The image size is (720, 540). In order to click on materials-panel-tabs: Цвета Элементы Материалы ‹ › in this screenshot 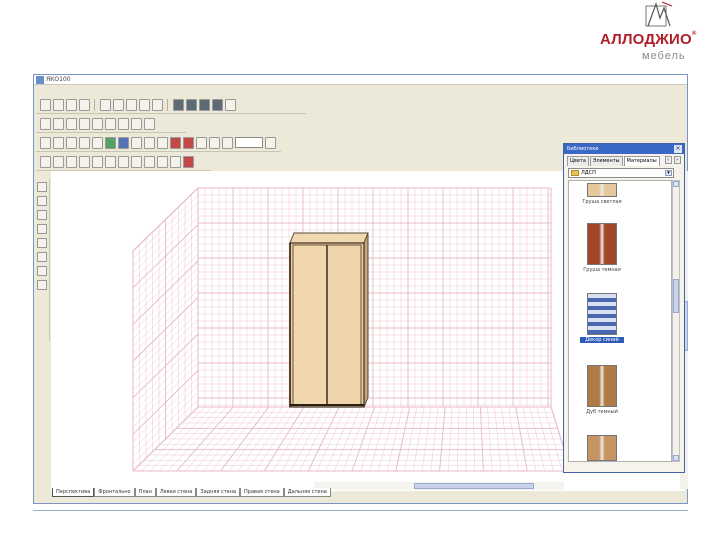, I will do `click(624, 161)`.